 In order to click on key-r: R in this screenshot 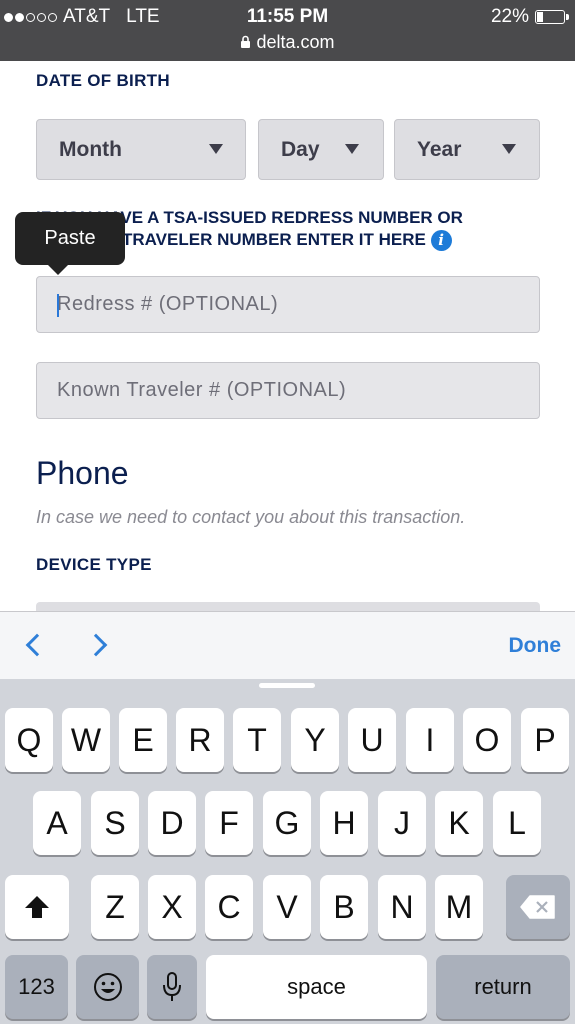, I will do `click(200, 740)`.